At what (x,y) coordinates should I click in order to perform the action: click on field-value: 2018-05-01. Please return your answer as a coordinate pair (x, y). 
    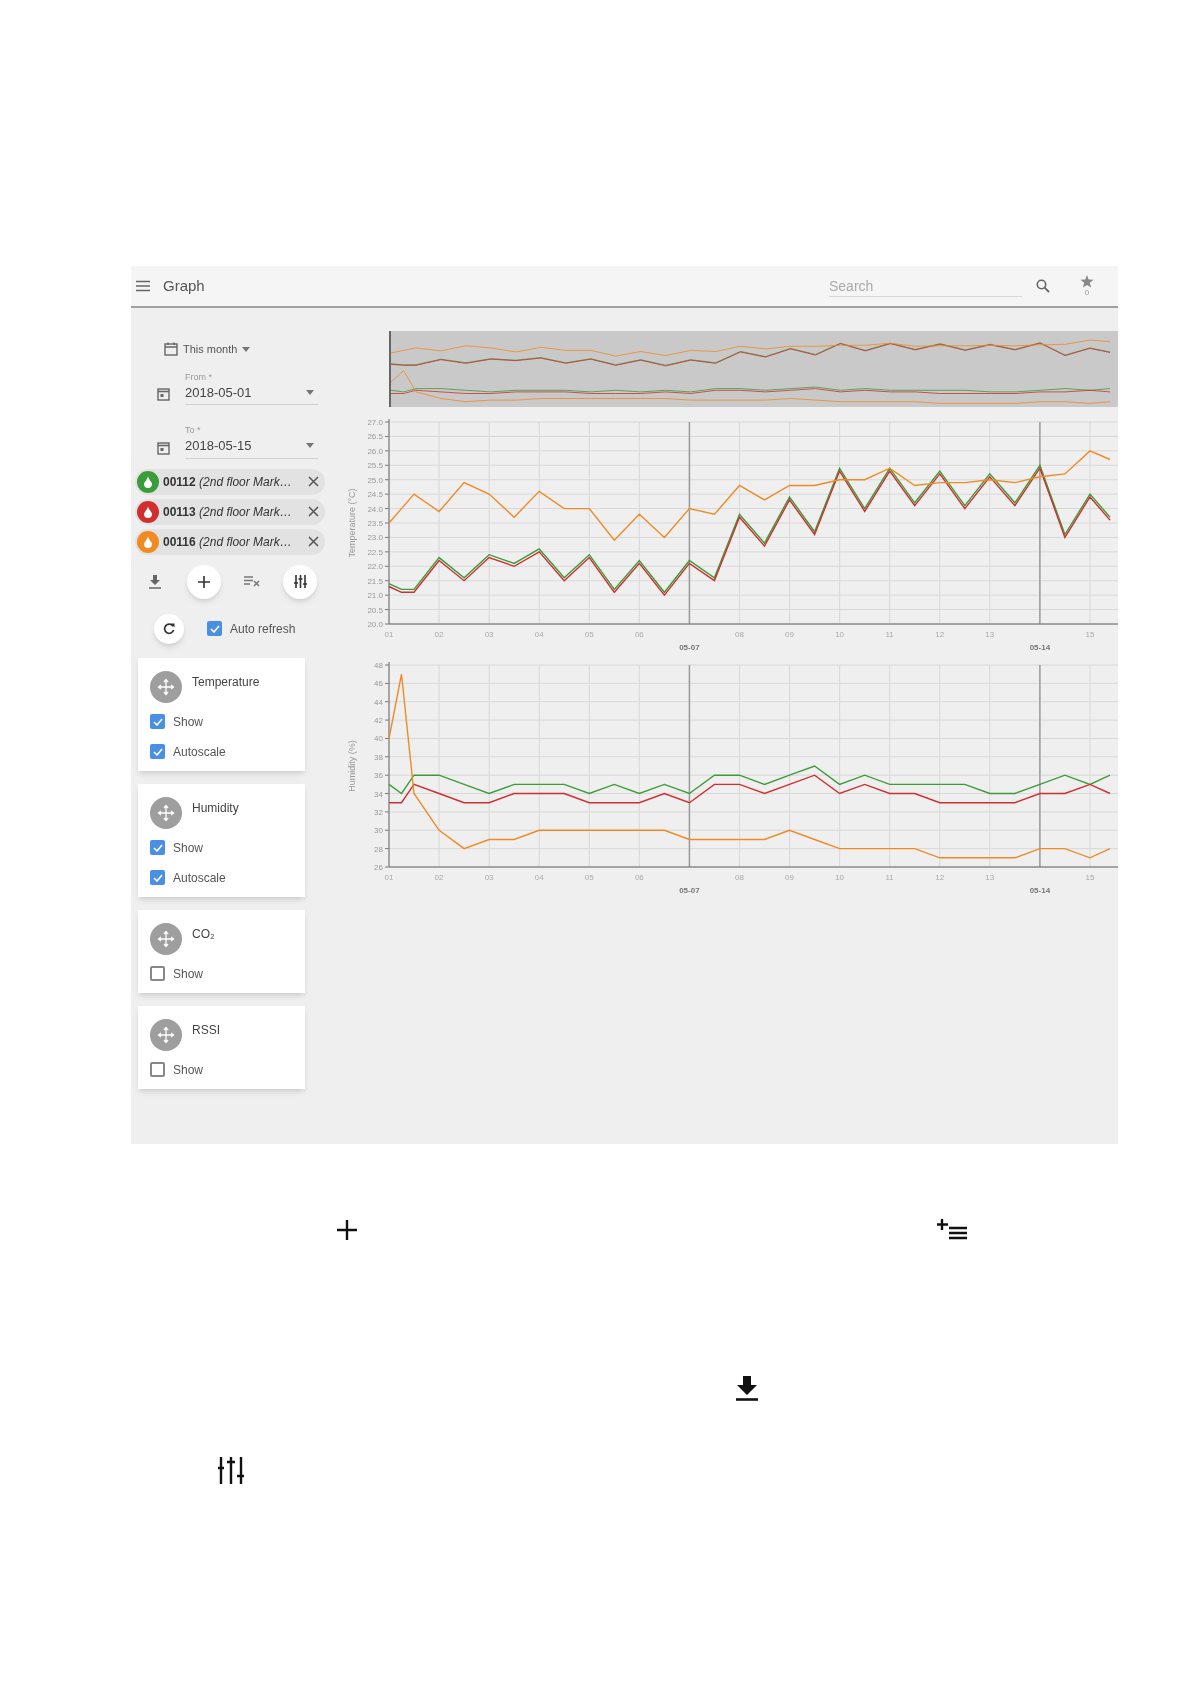
    Looking at the image, I should click on (218, 392).